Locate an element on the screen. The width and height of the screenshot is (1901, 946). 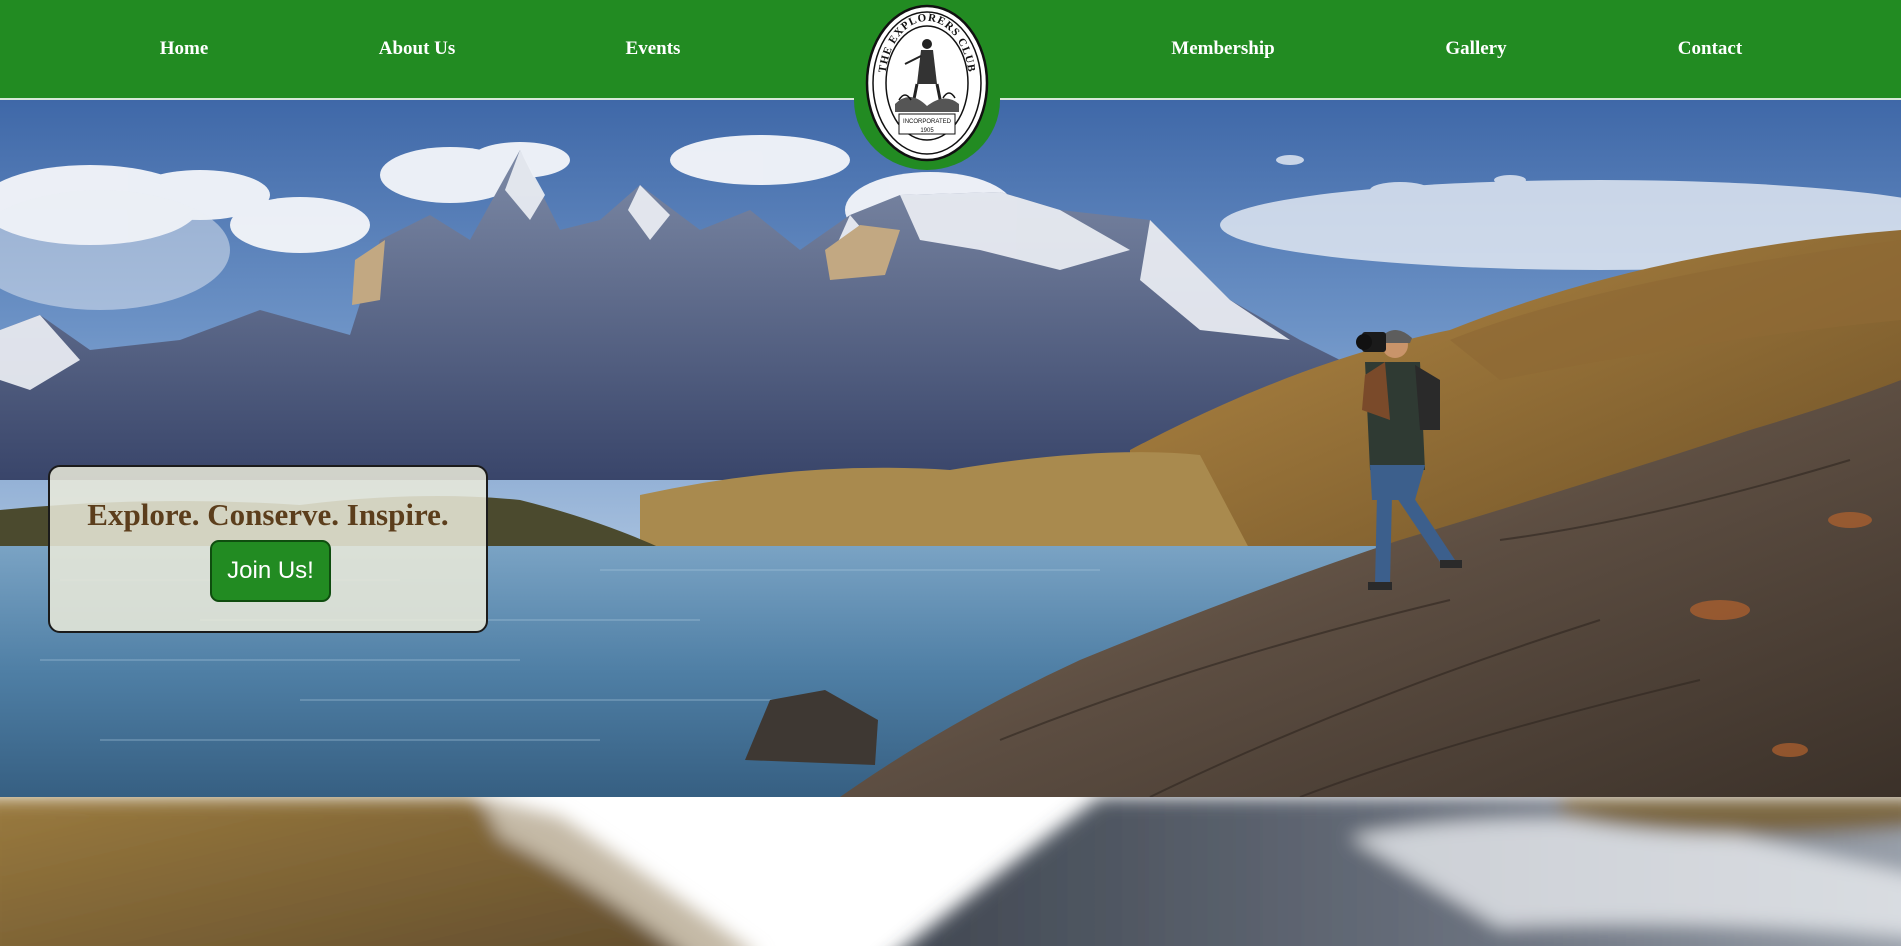
explorers-club-seal-icon: THE EXPLORERS CLUB INCORPORATED 1905 is located at coordinates (927, 83).